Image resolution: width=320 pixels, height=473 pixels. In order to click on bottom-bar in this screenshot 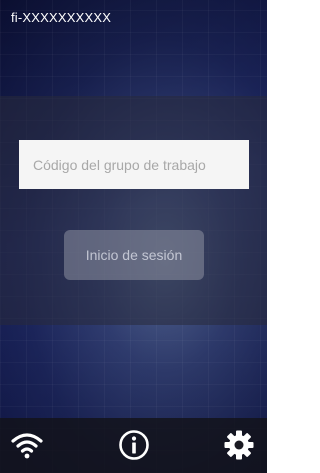, I will do `click(133, 445)`.